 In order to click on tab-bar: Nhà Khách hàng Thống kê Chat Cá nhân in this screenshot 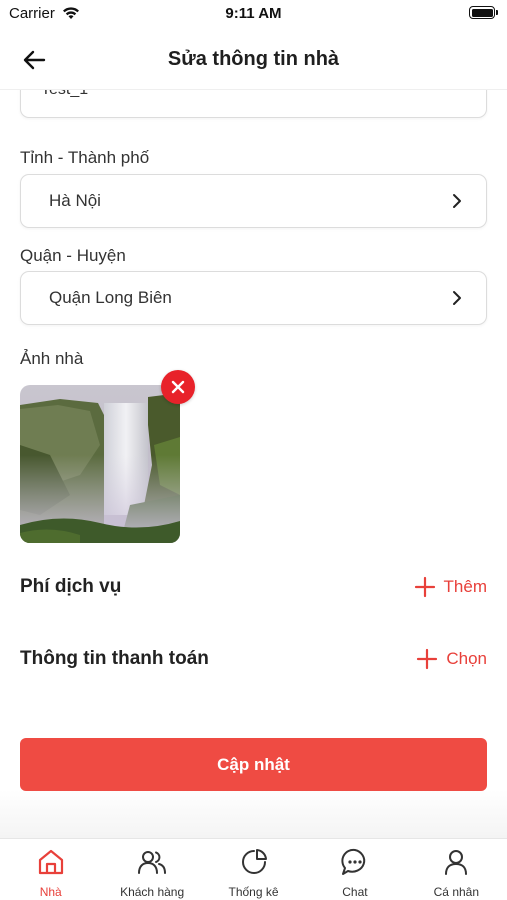, I will do `click(253, 869)`.